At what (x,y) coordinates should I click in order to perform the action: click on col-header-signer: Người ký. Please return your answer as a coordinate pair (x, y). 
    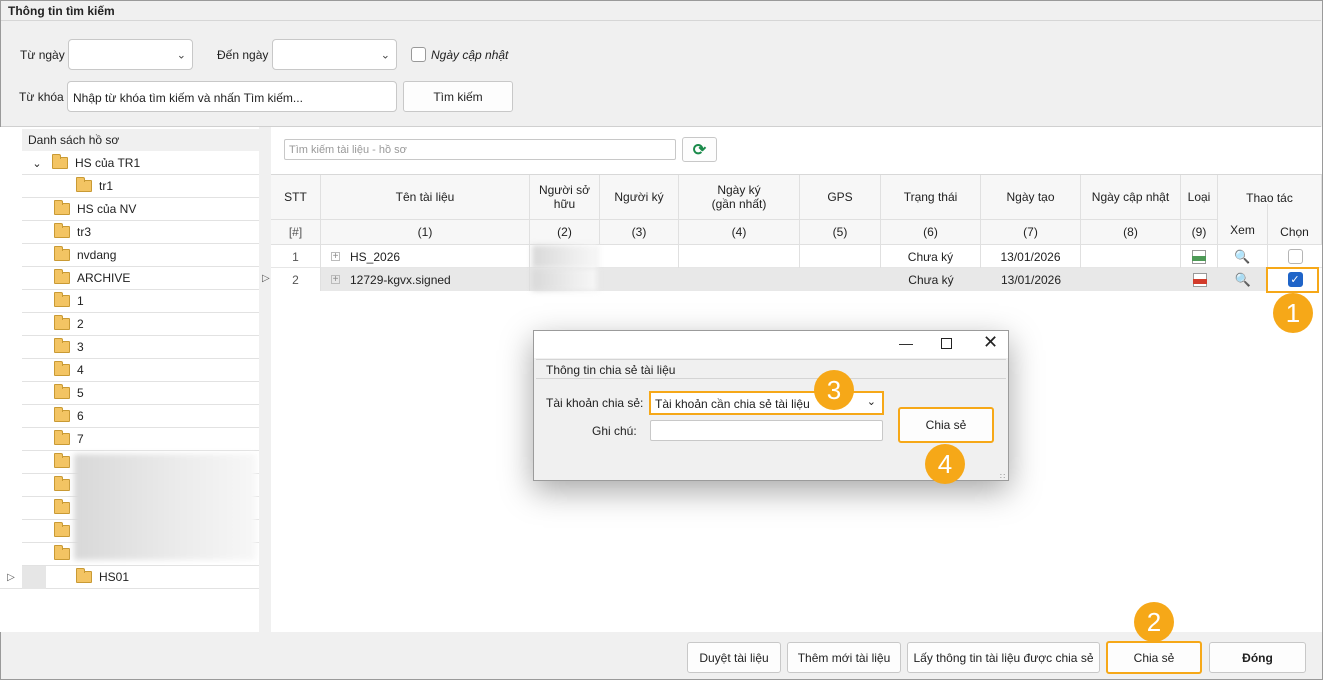
    Looking at the image, I should click on (639, 197).